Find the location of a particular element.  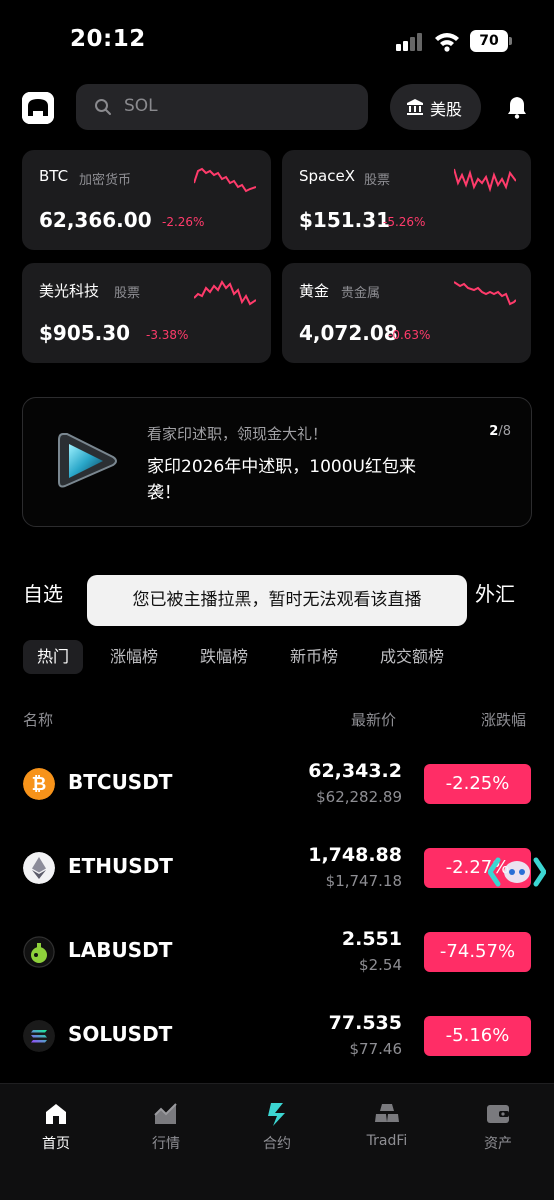

ticker-card-btc: BTC 加密货币 62,366.00 -2.26% is located at coordinates (146, 200).